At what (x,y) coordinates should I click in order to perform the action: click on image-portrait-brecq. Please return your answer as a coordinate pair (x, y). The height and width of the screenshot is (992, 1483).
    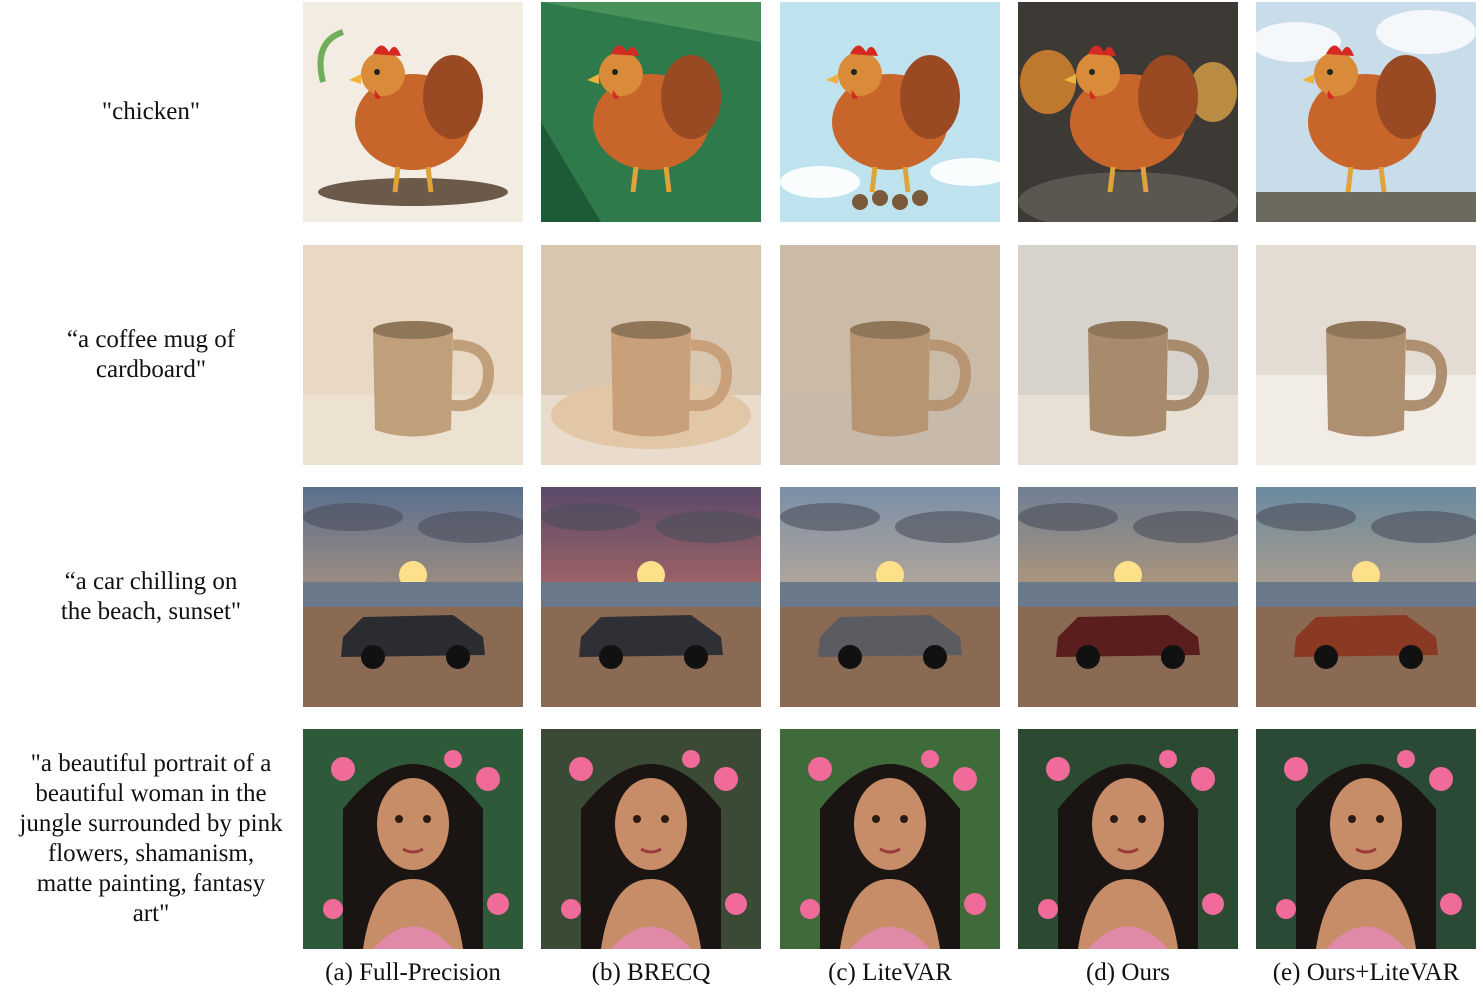
    Looking at the image, I should click on (651, 839).